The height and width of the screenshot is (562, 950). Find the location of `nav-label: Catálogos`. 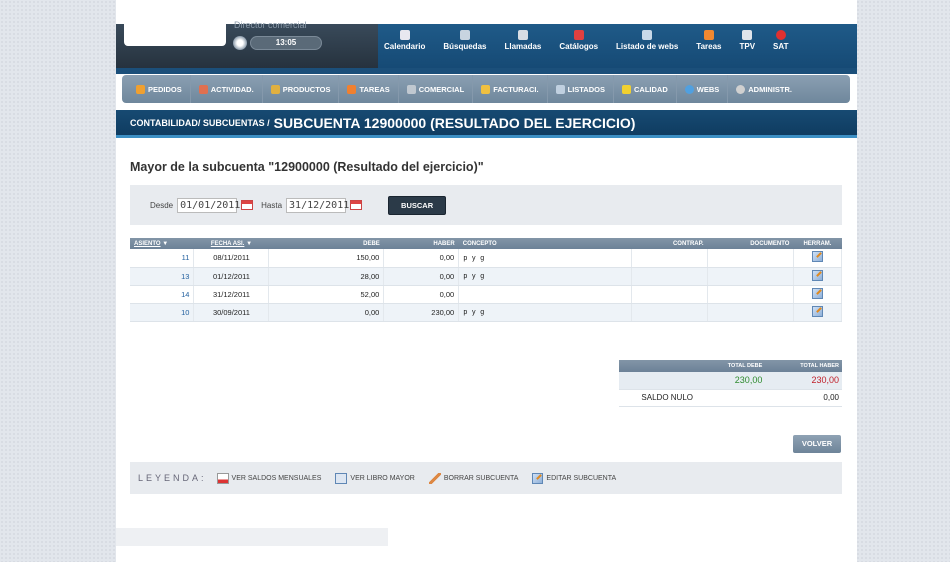

nav-label: Catálogos is located at coordinates (579, 46).